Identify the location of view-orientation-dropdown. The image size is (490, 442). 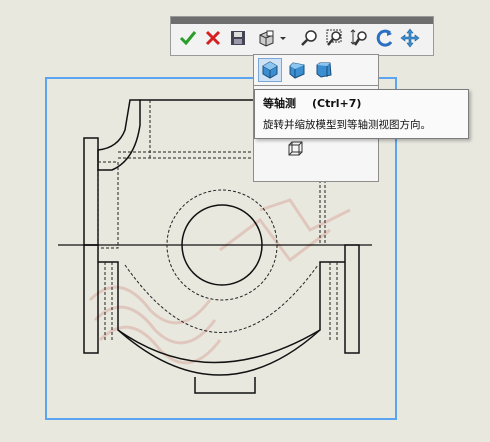
(283, 38).